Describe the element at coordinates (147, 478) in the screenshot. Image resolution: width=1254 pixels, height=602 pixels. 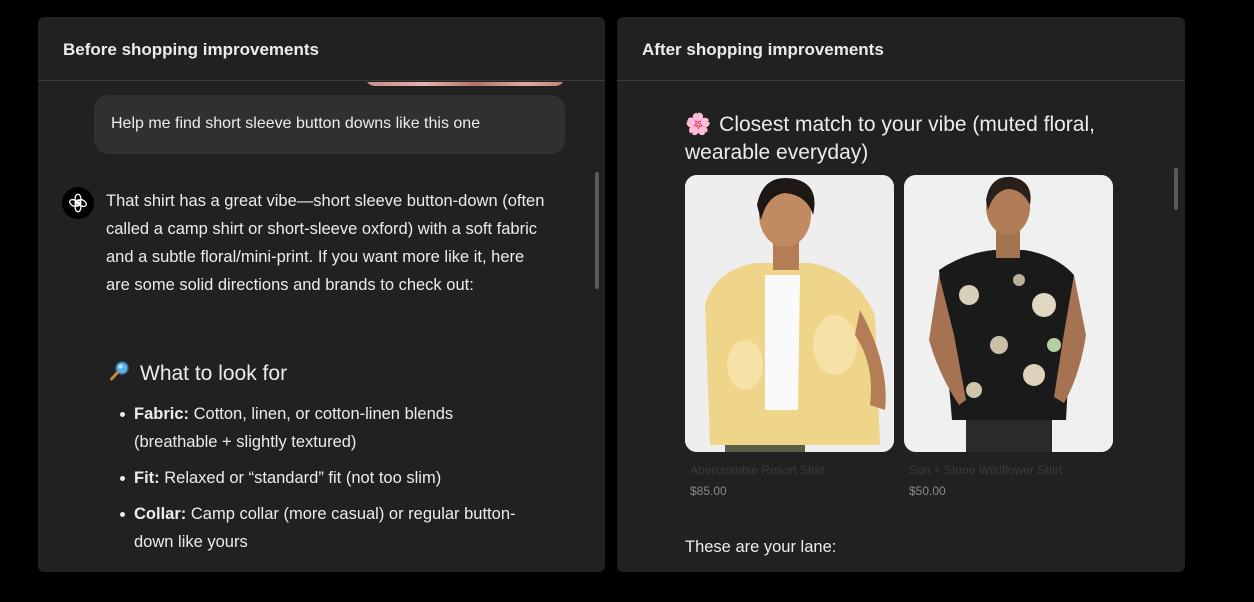
I see `bullet-label: Fit:` at that location.